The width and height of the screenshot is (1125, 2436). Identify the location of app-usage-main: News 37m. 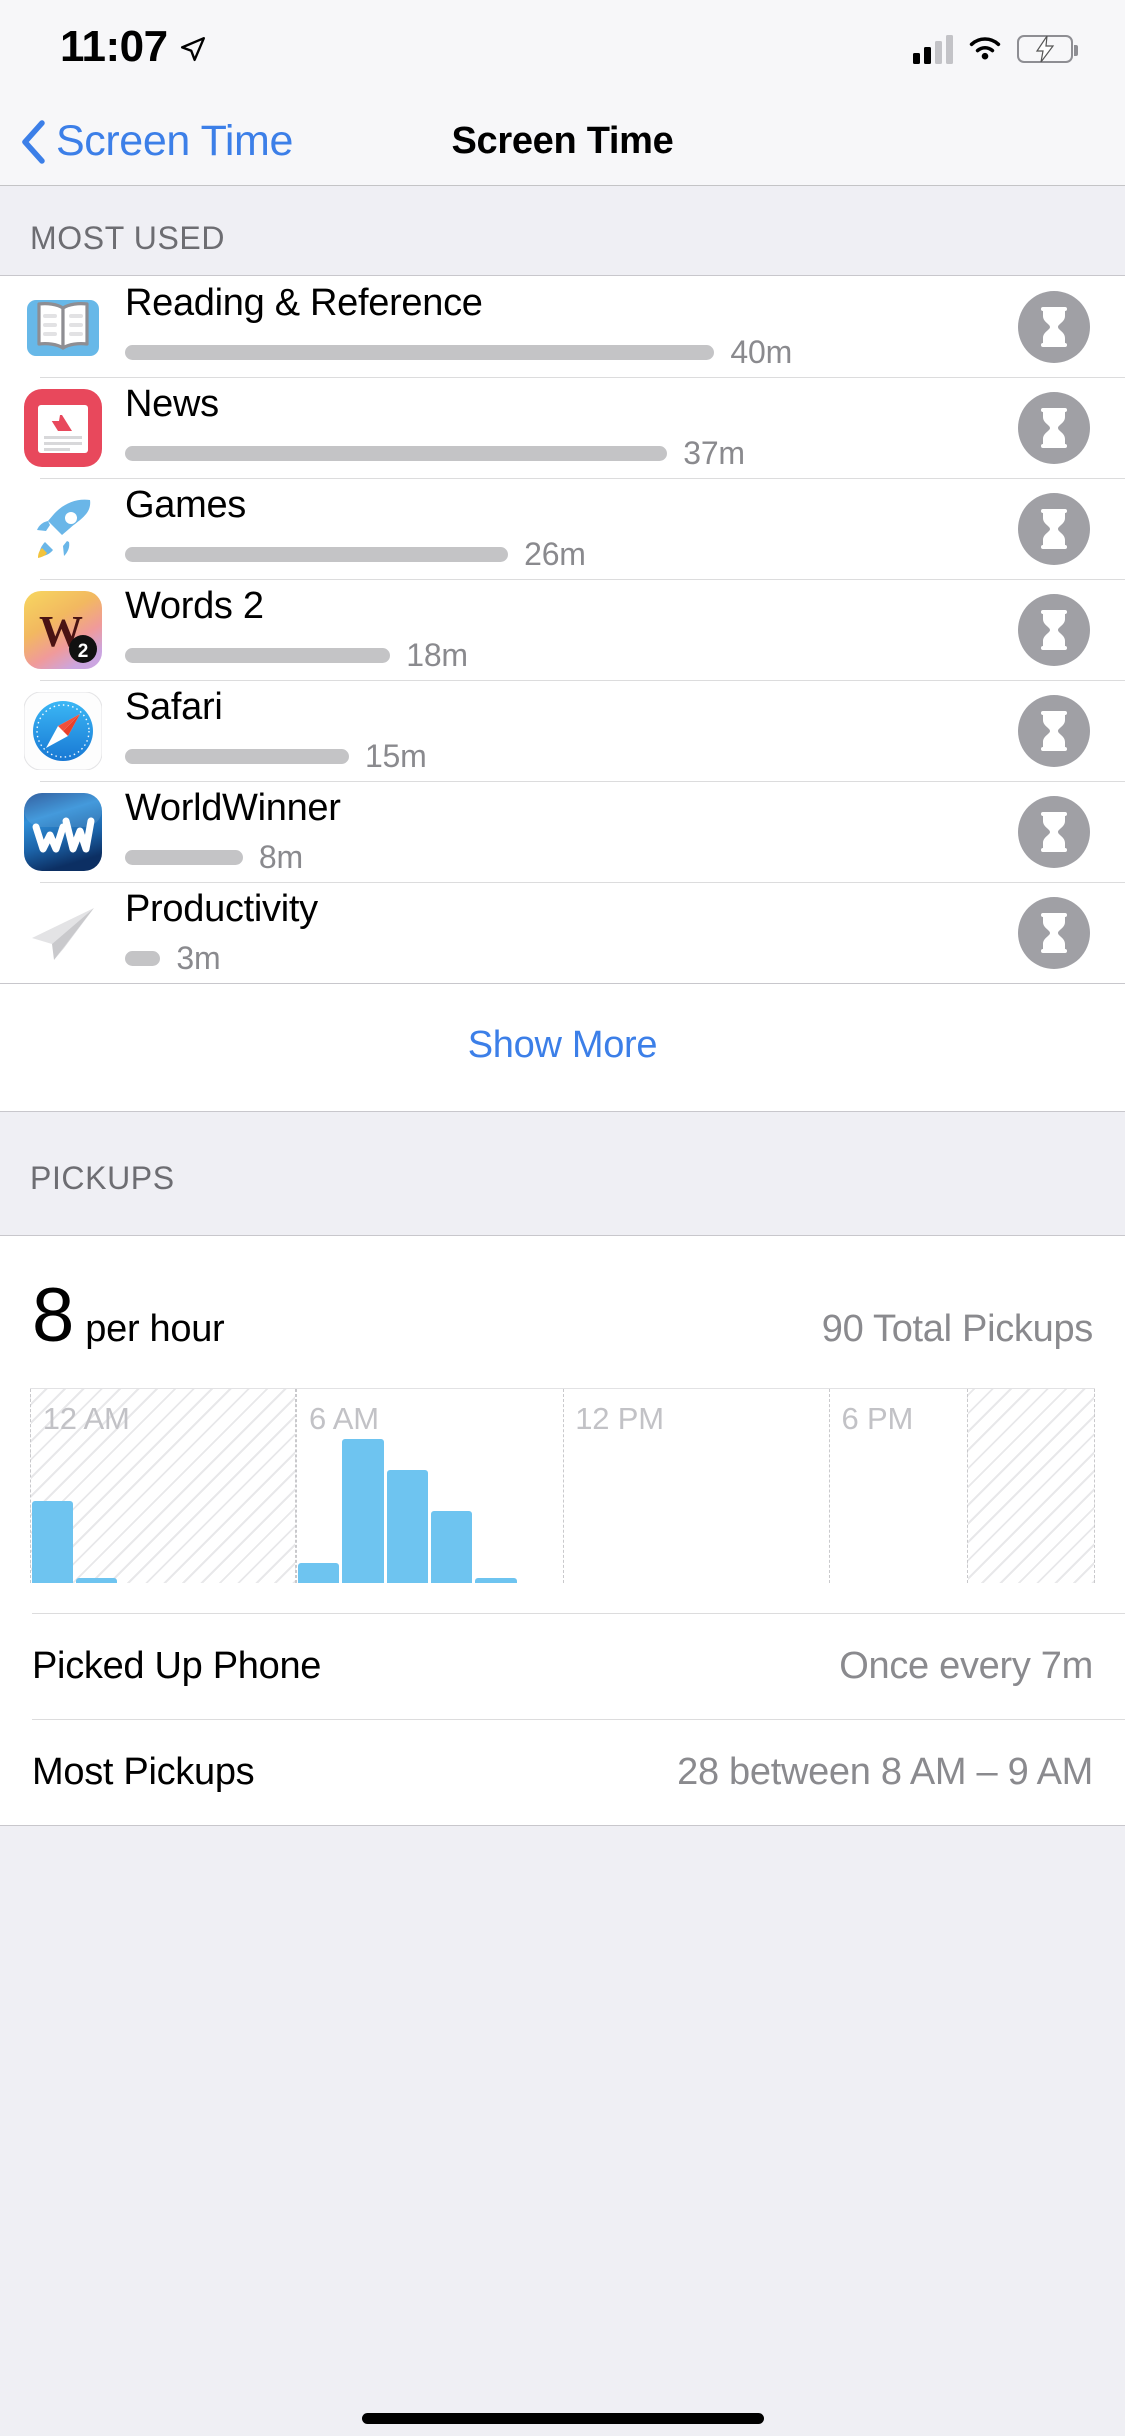
(571, 427).